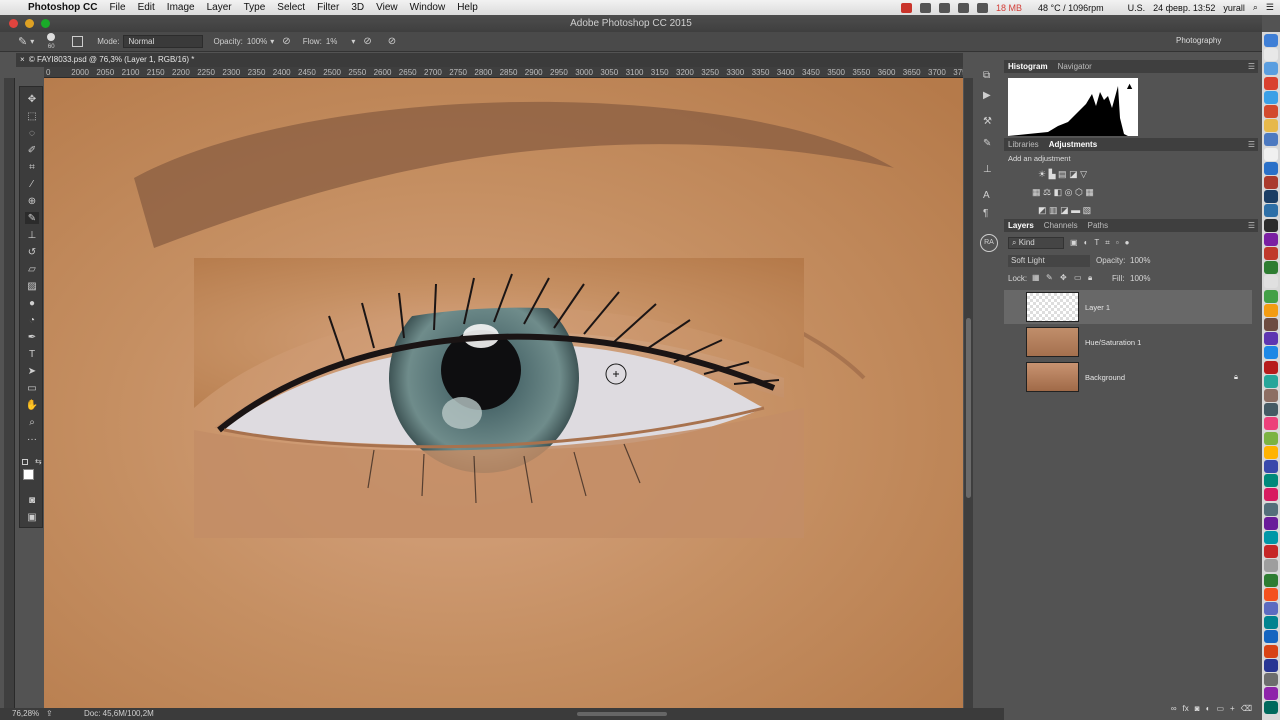 The image size is (1280, 720). Describe the element at coordinates (987, 143) in the screenshot. I see `brush-presets-icon: ✎` at that location.